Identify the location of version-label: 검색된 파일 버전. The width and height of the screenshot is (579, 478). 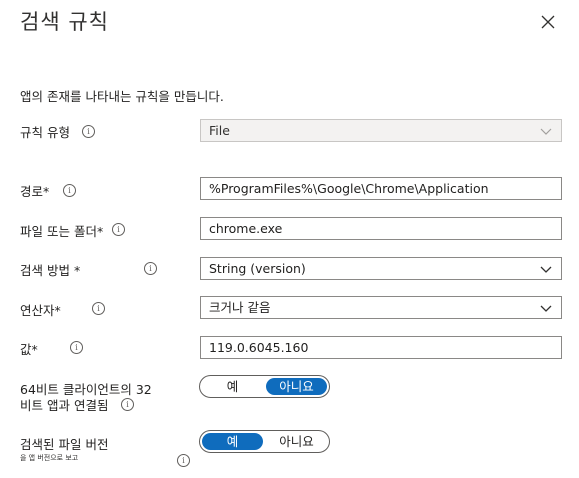
(64, 444).